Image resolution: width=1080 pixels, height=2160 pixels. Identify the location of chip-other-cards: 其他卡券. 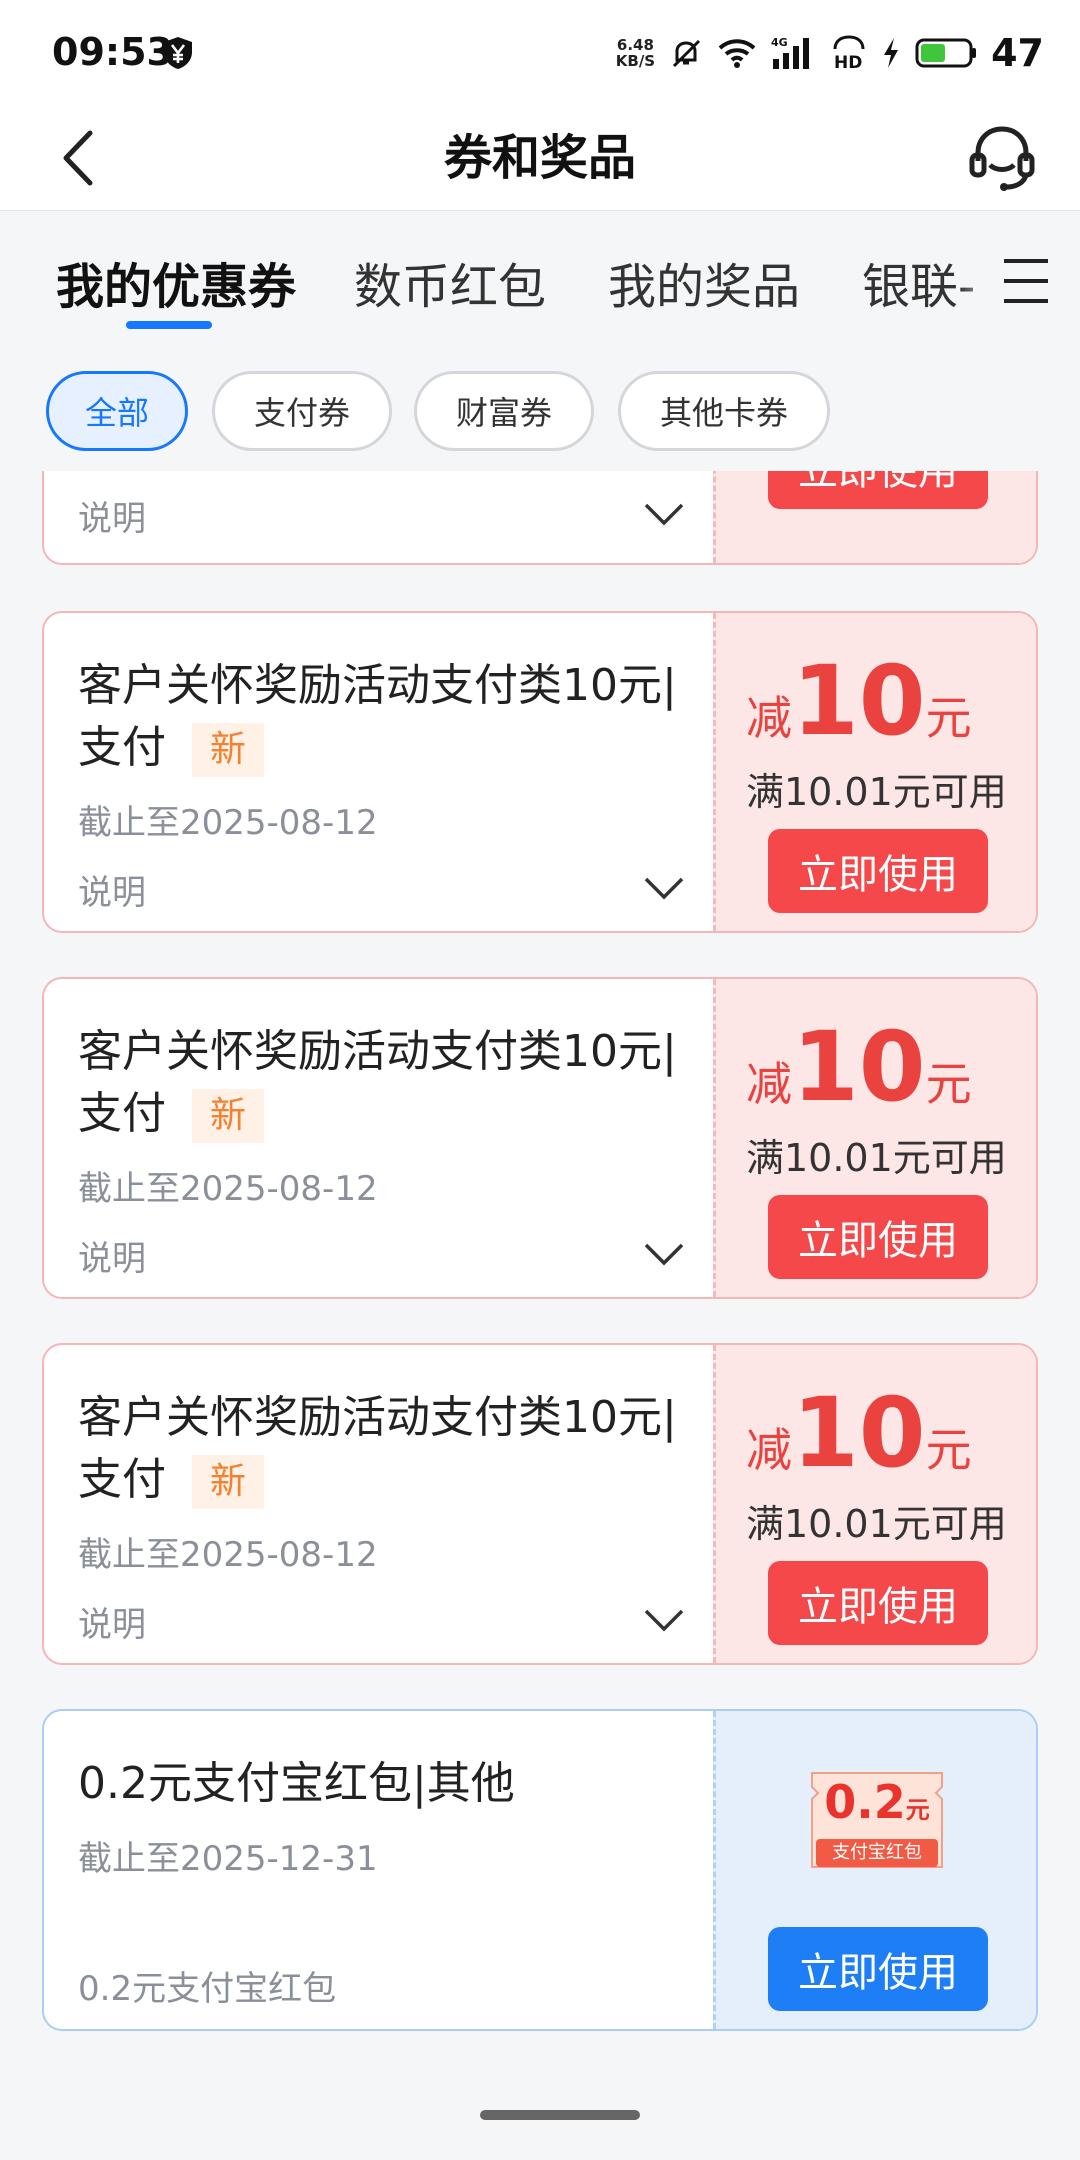
(724, 411).